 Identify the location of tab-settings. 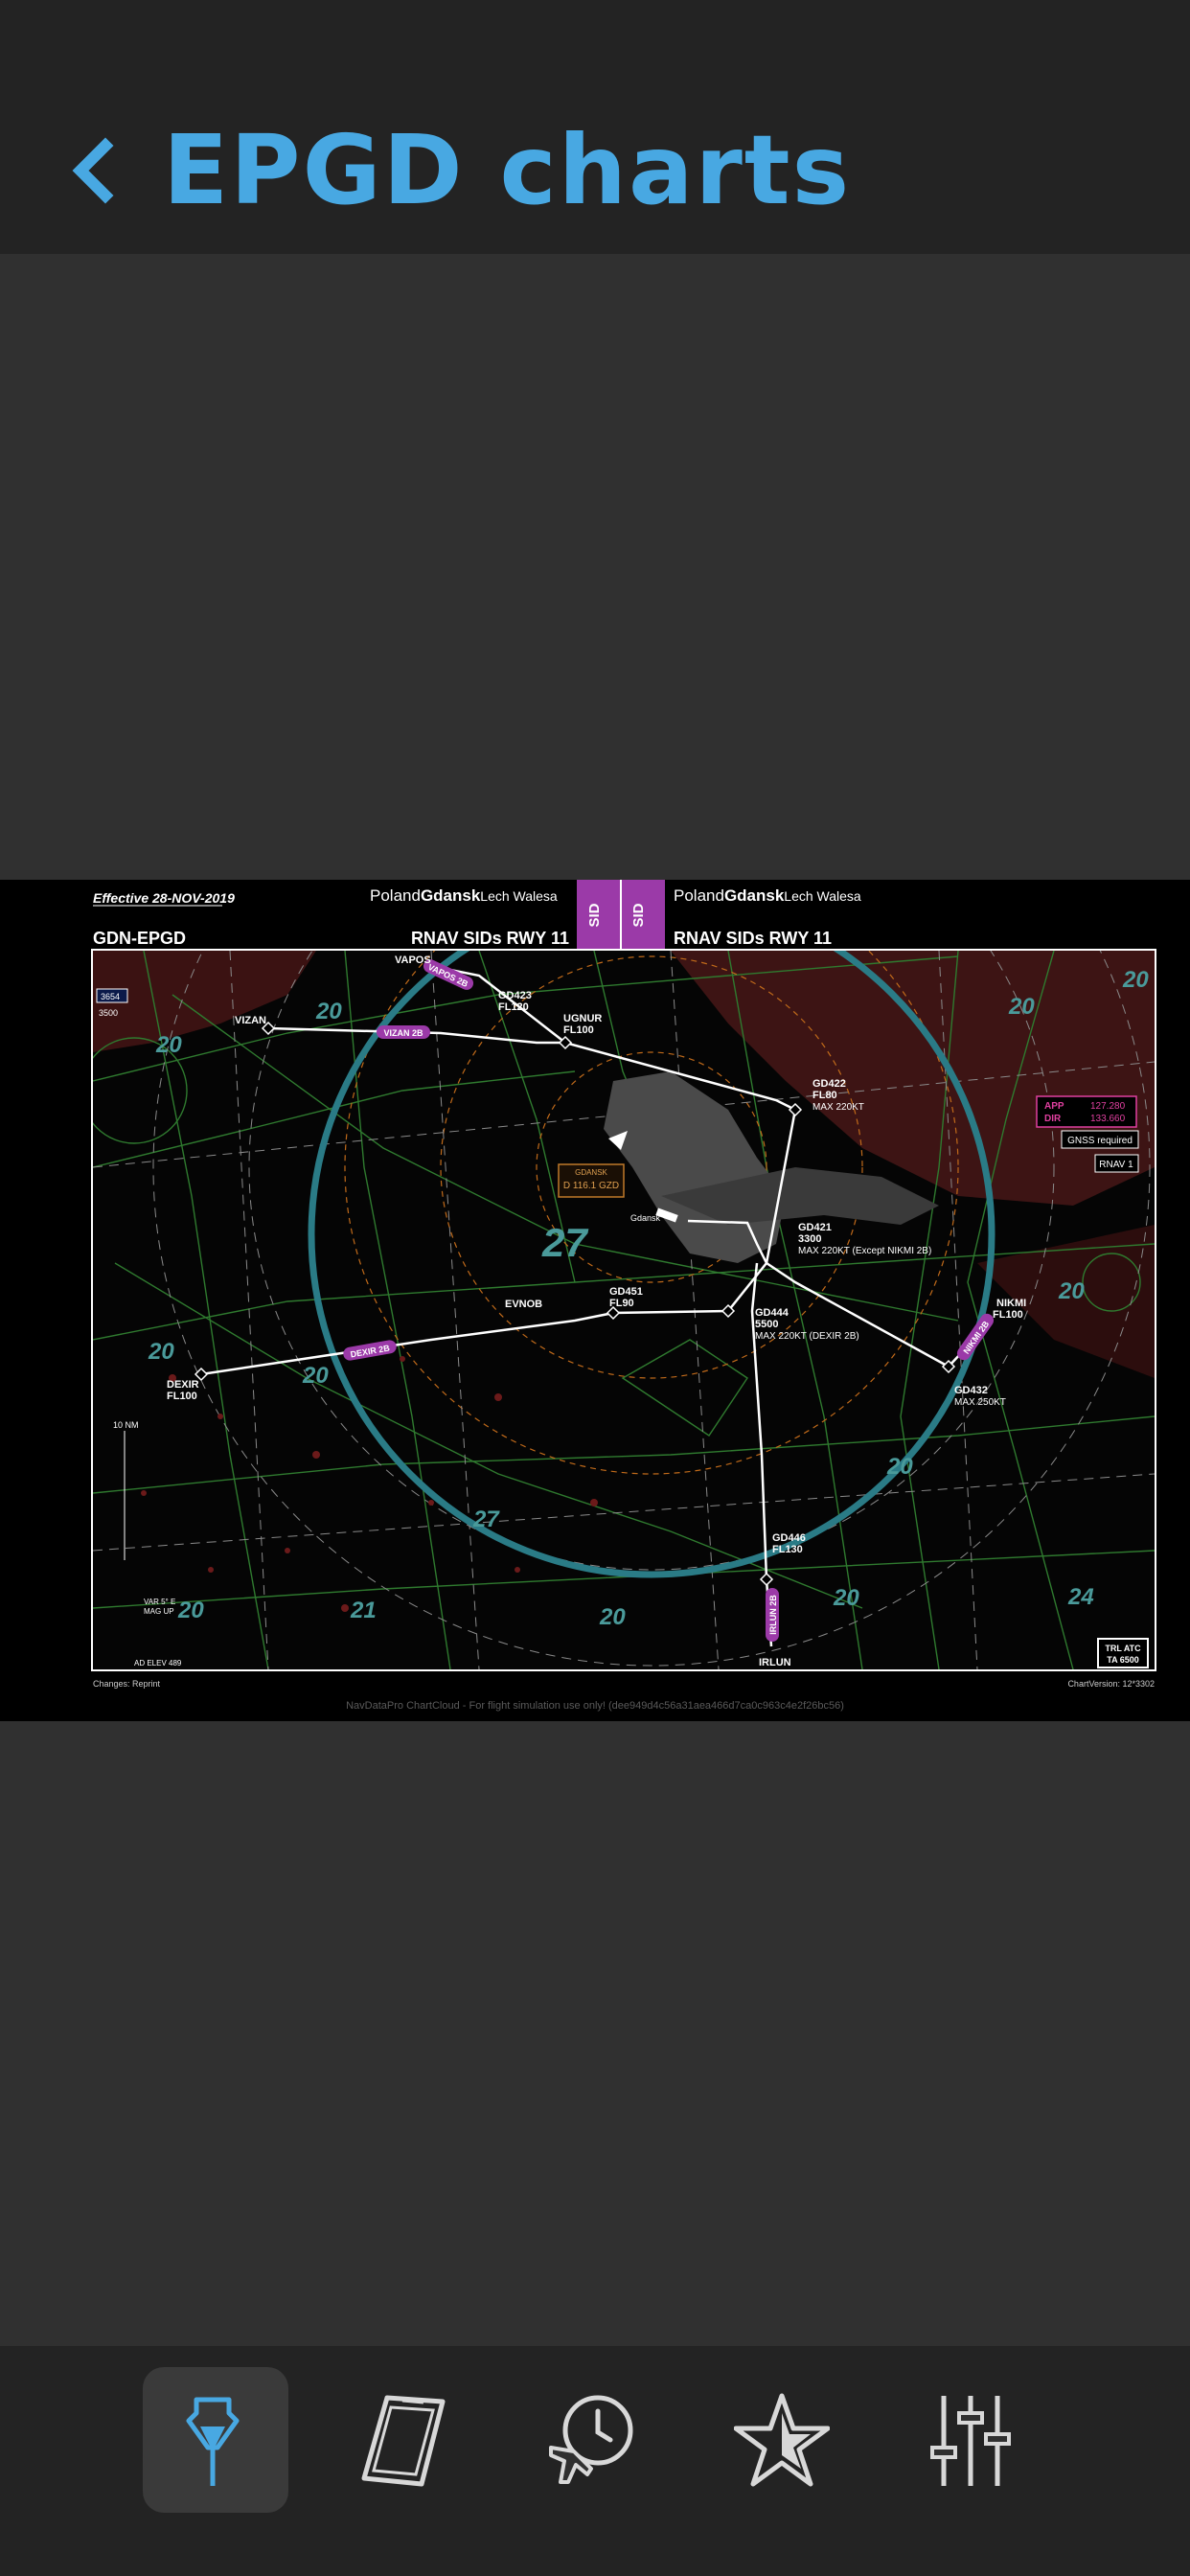
(971, 2440).